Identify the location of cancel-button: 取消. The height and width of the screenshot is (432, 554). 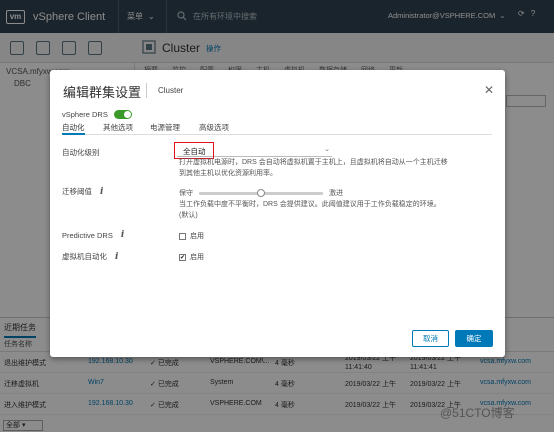
(430, 338).